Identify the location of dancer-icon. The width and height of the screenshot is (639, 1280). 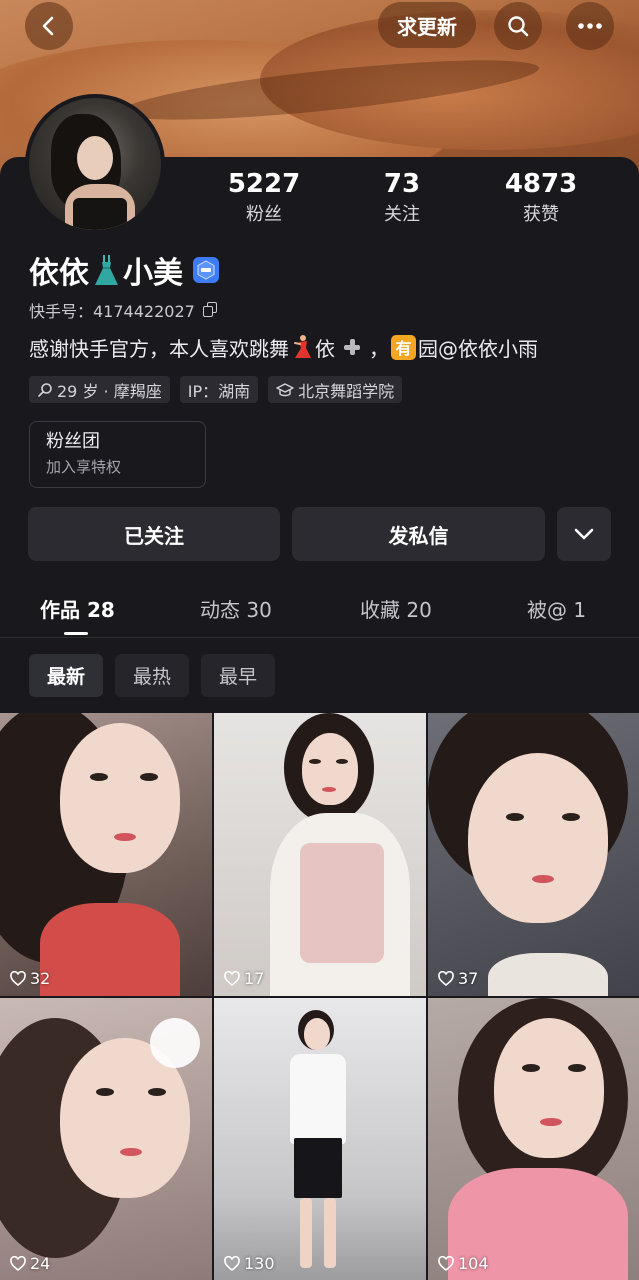
(302, 346).